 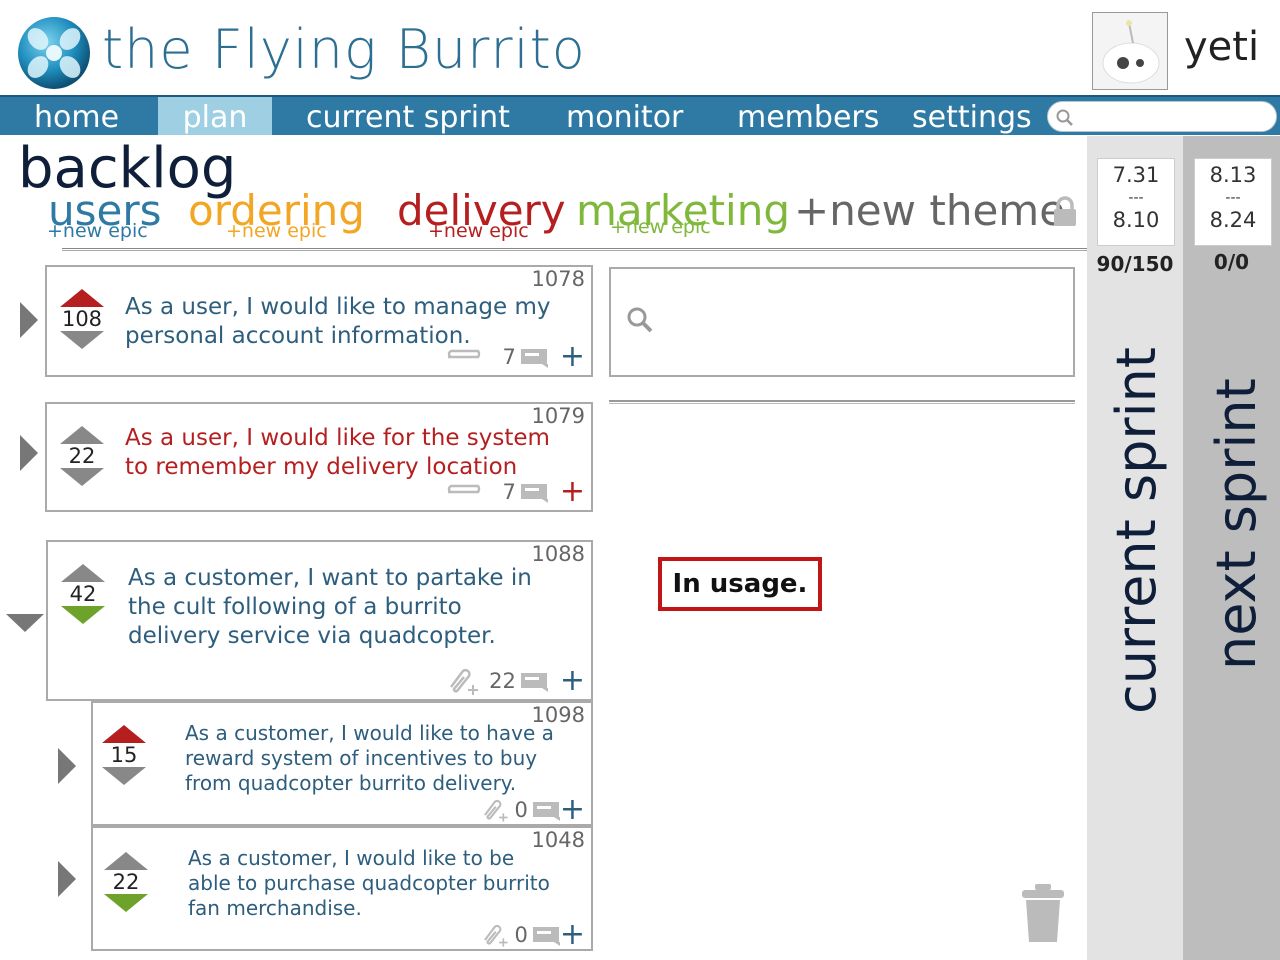 What do you see at coordinates (276, 231) in the screenshot?
I see `new-epic-ordering: +new epic` at bounding box center [276, 231].